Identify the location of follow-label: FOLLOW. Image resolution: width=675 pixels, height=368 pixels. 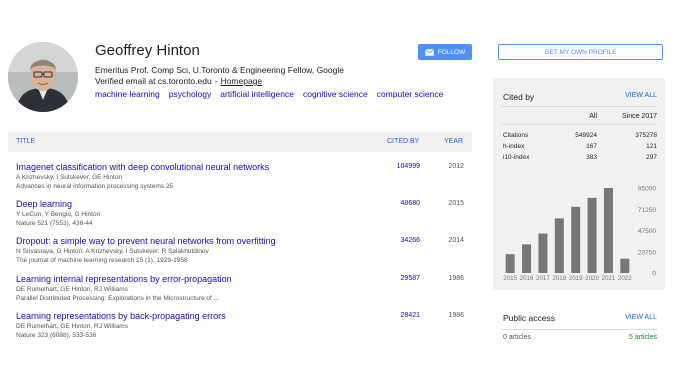
(451, 52).